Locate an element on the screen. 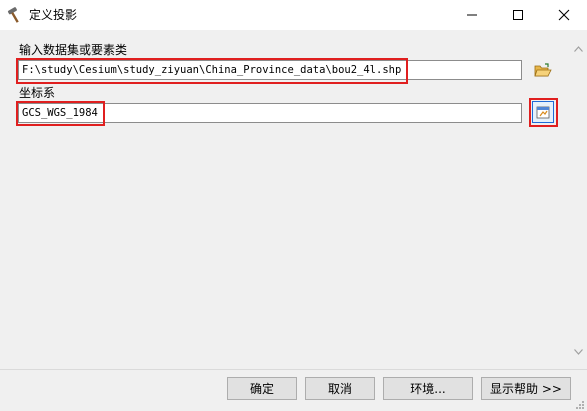 The height and width of the screenshot is (411, 587). browse-dataset-button is located at coordinates (543, 71).